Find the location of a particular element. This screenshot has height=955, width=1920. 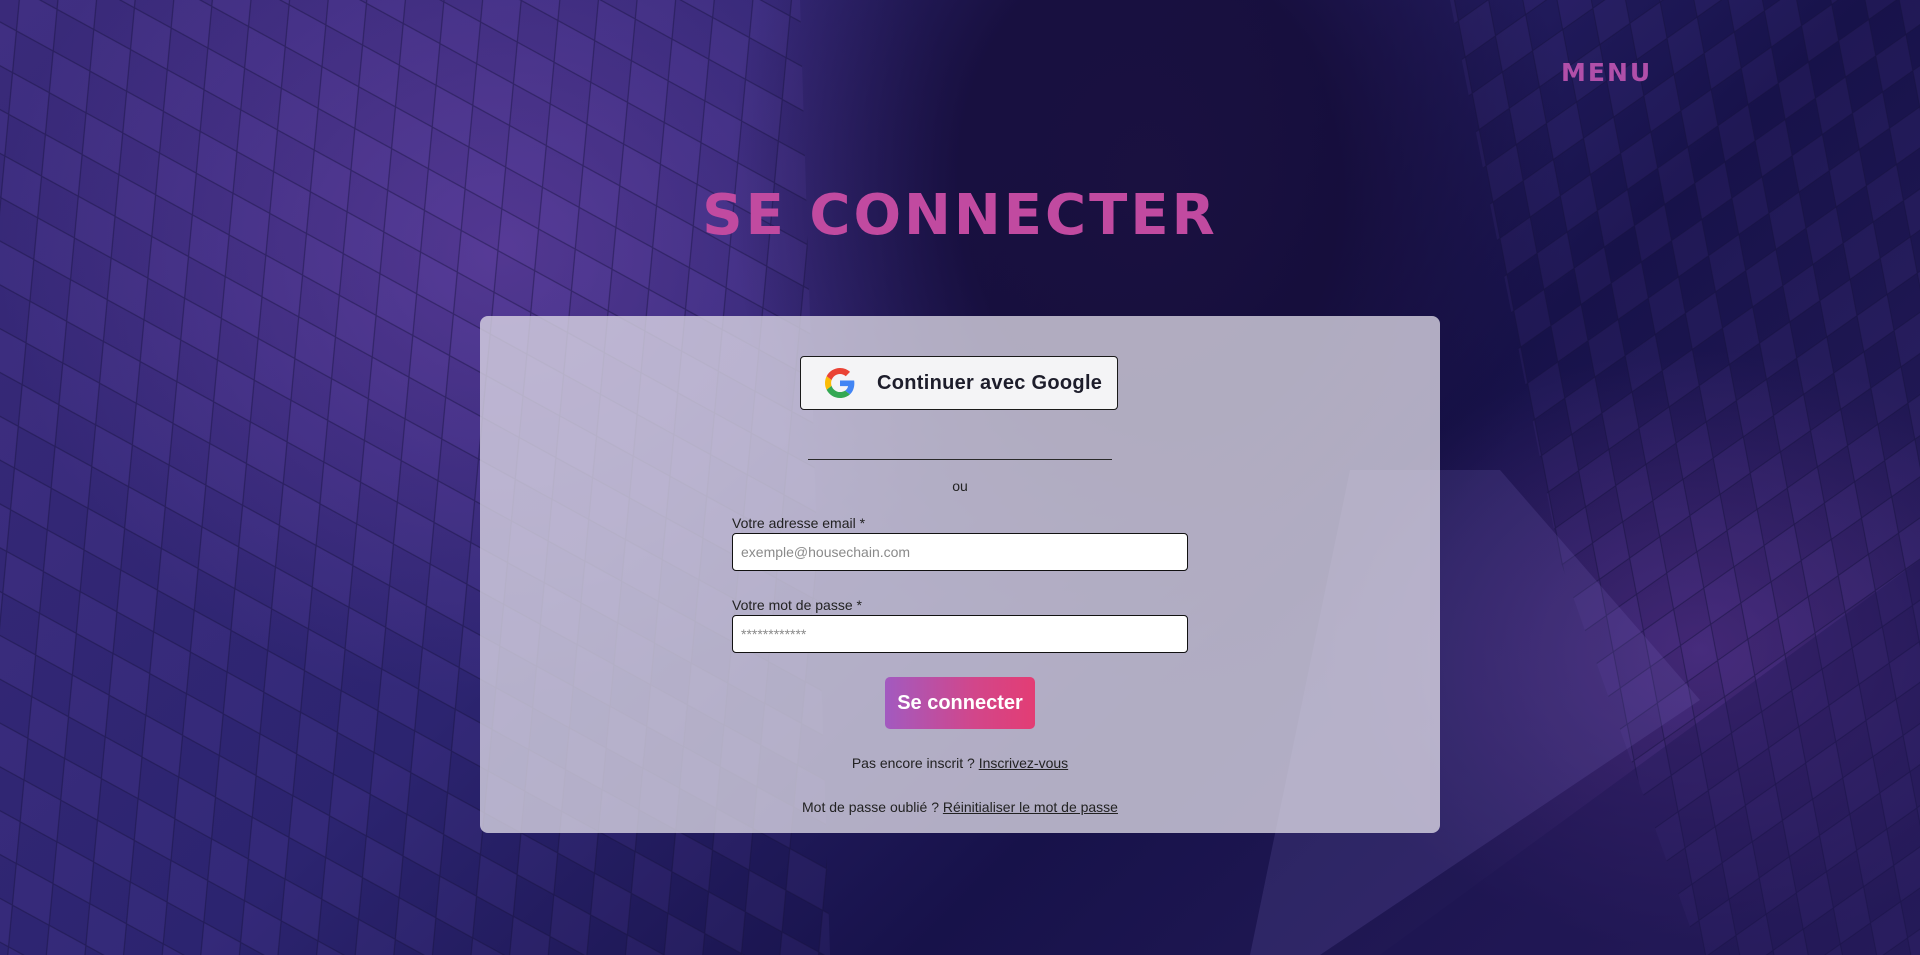

google-signin-label: Continuer avec Google is located at coordinates (990, 382).